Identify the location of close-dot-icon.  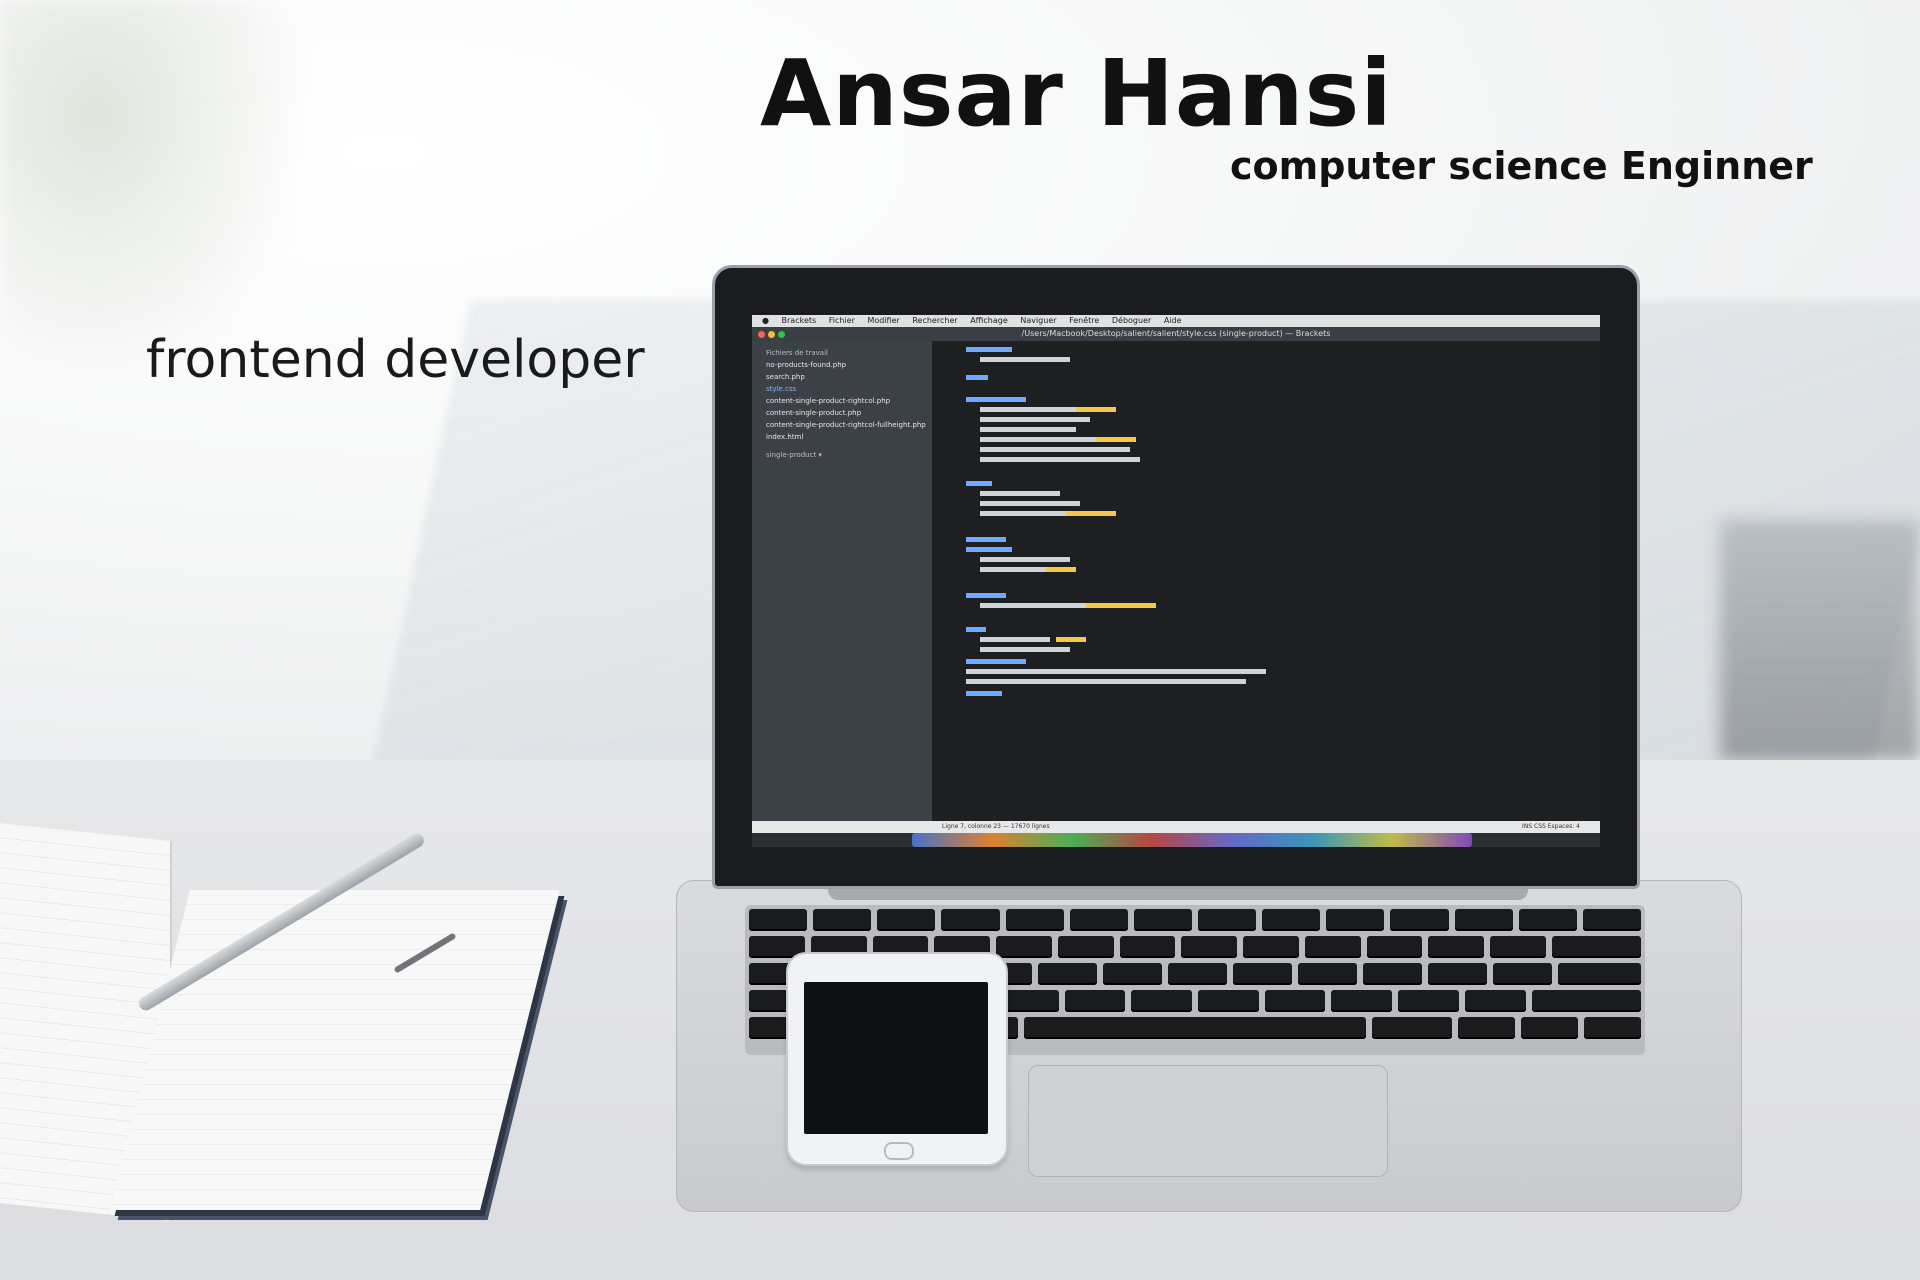
(761, 334).